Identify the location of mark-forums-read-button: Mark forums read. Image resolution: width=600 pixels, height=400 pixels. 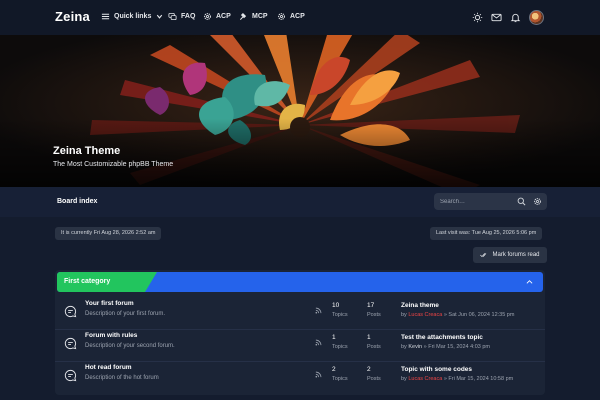
(510, 255).